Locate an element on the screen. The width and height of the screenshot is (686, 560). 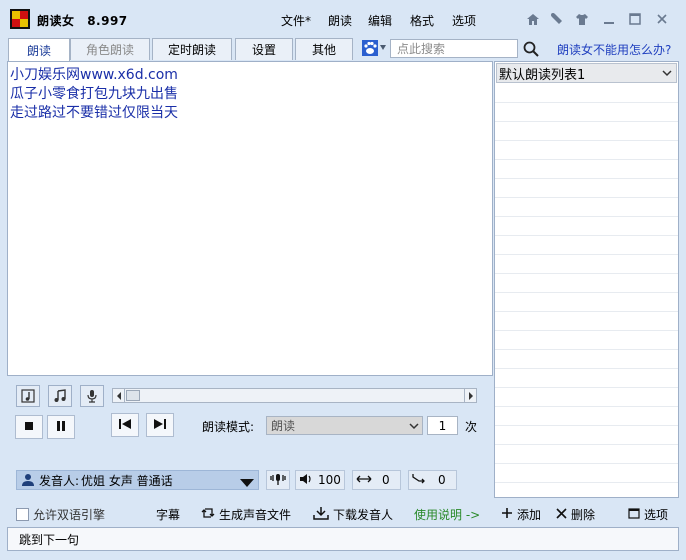
repeat-unit-label: 次 is located at coordinates (471, 427).